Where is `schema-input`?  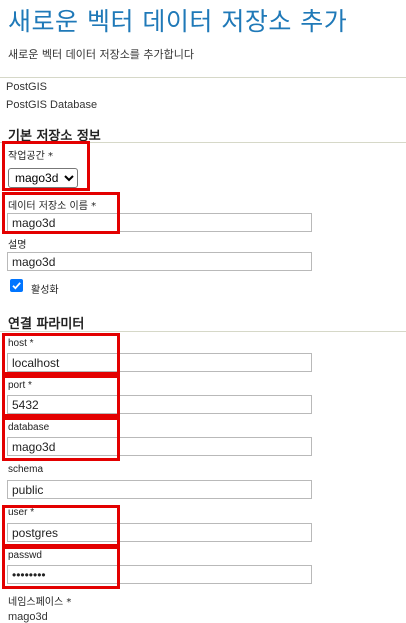 schema-input is located at coordinates (159, 489).